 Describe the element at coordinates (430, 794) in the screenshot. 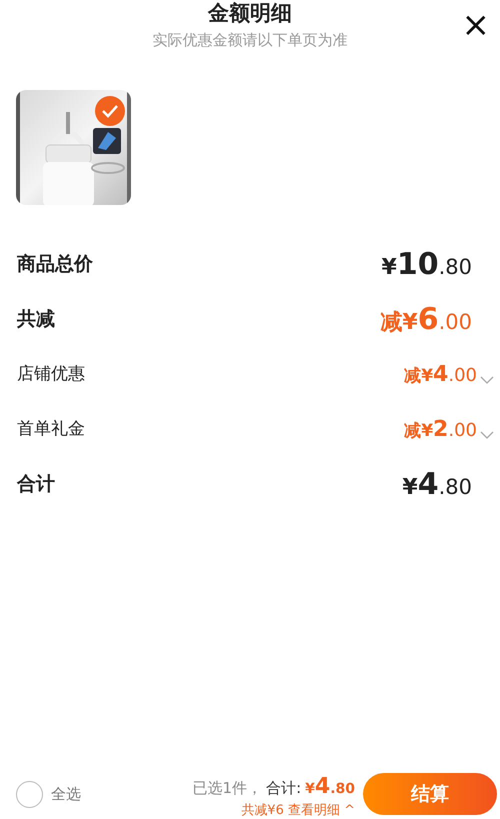

I see `checkout-button: 结算` at that location.